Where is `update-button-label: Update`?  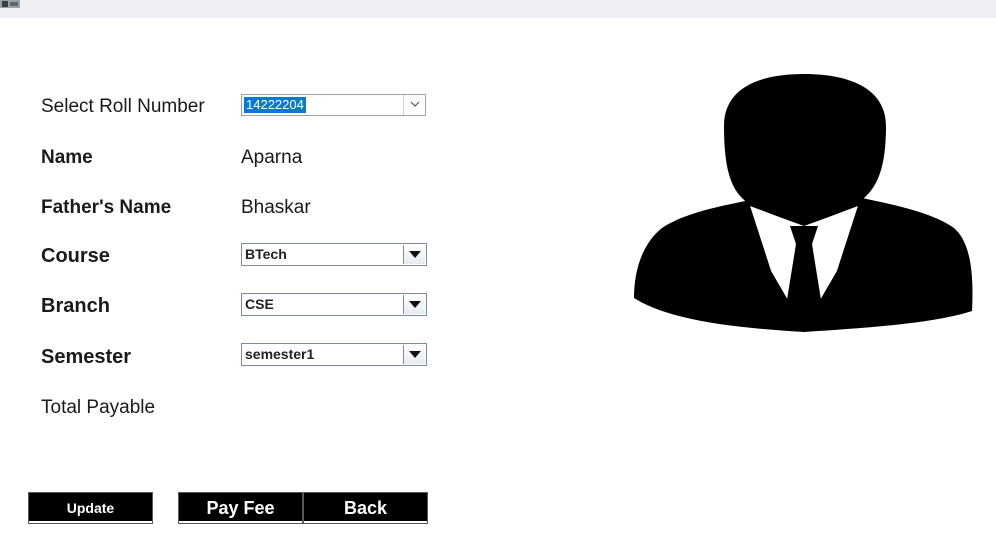 update-button-label: Update is located at coordinates (90, 508).